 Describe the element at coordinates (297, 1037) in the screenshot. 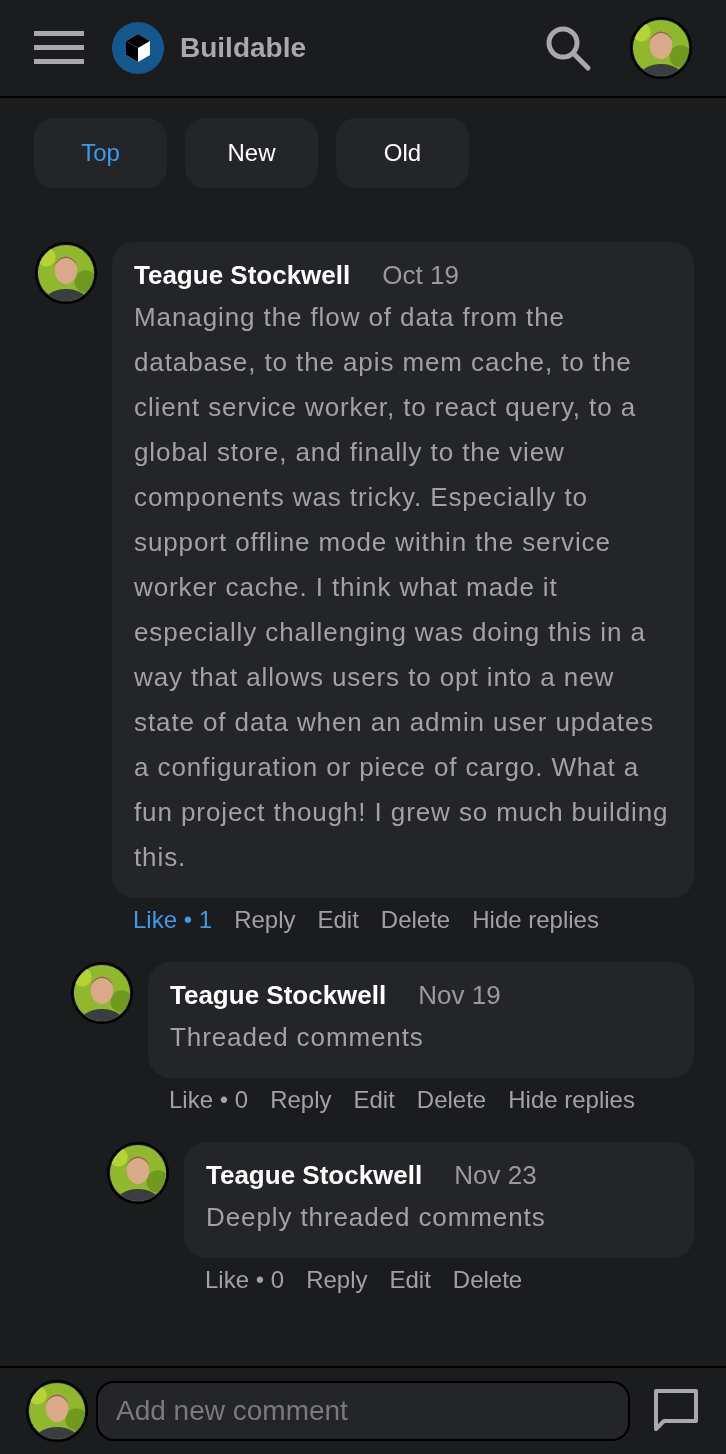

I see `comment-text: Threaded comments` at that location.